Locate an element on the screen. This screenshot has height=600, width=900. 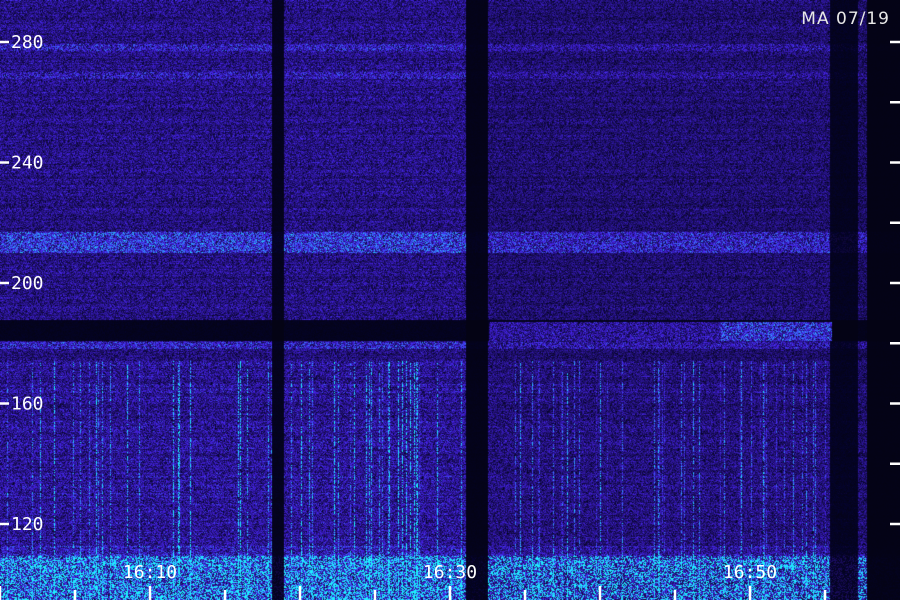
y-tick-label: 280 is located at coordinates (27, 42).